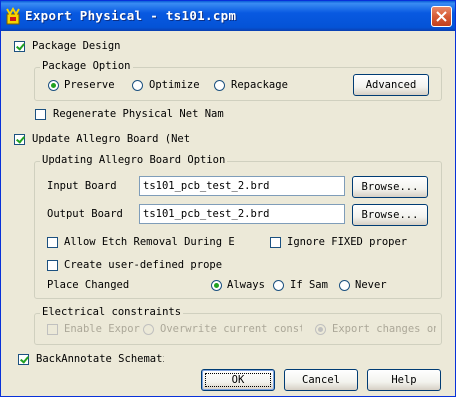  Describe the element at coordinates (131, 15) in the screenshot. I see `window-title: Export Physical - ts101.cpm` at that location.